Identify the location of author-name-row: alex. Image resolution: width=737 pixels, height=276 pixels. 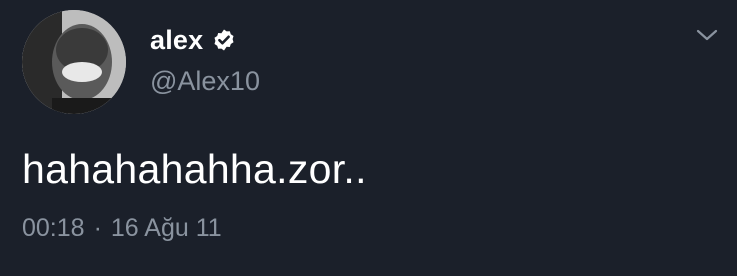
(193, 40).